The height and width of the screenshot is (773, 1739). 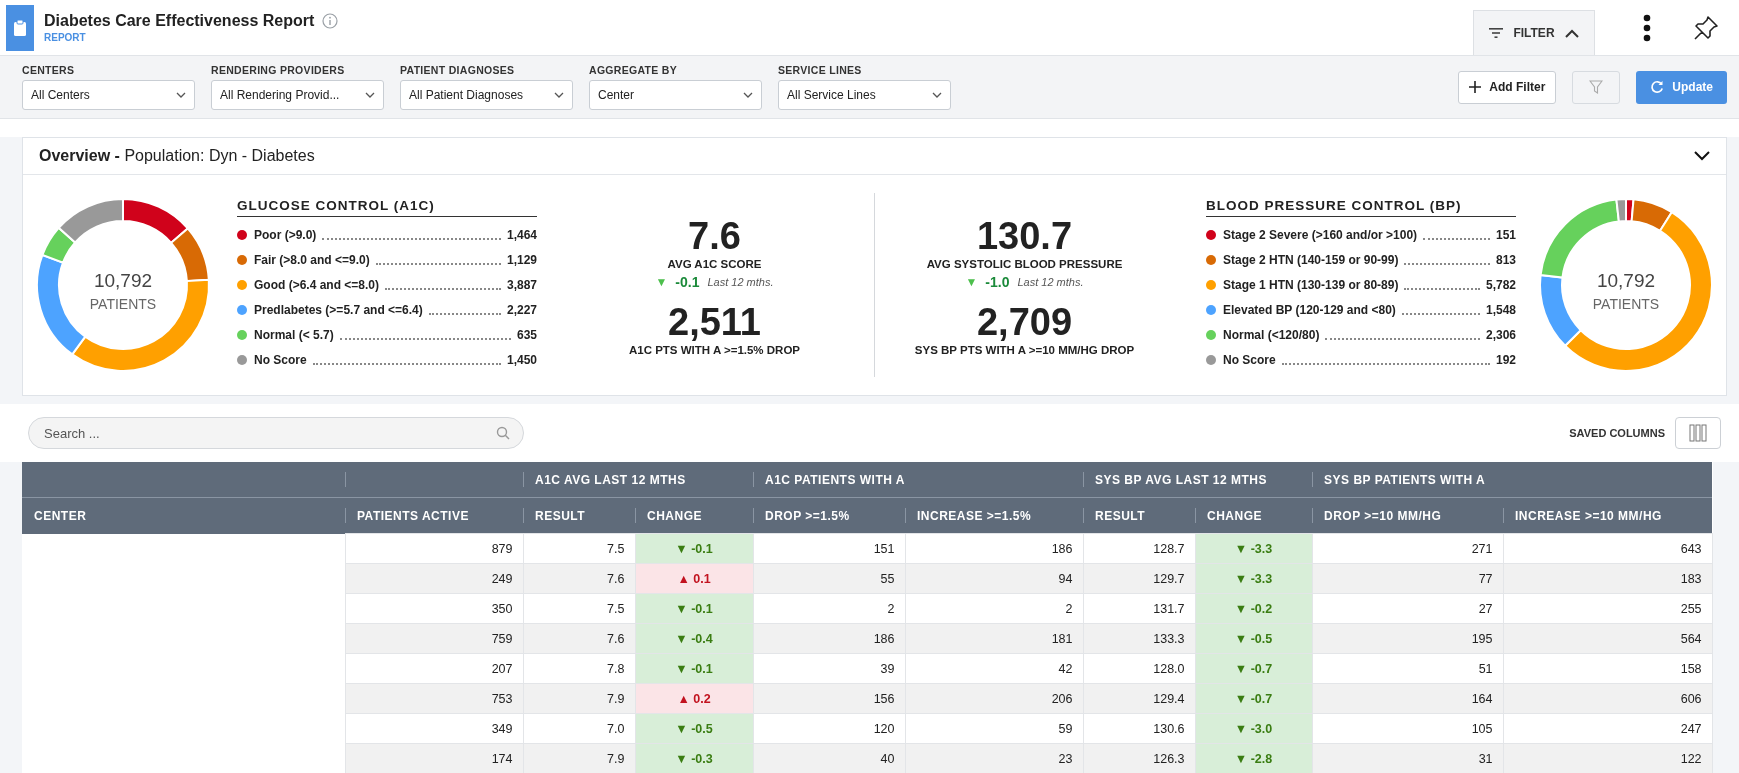 I want to click on stat-count: 2,511, so click(x=714, y=322).